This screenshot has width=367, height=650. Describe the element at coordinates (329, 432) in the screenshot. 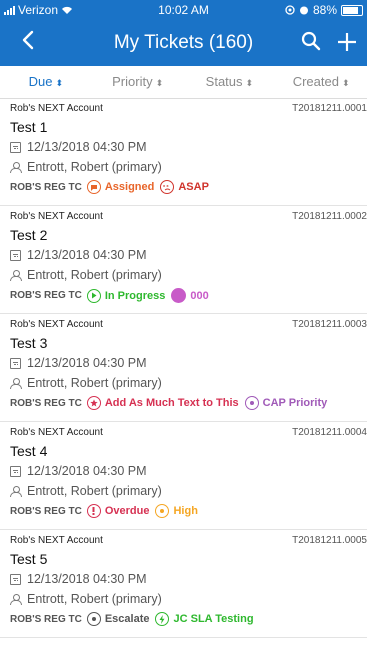

I see `ticket-id: T20181211.0004` at that location.